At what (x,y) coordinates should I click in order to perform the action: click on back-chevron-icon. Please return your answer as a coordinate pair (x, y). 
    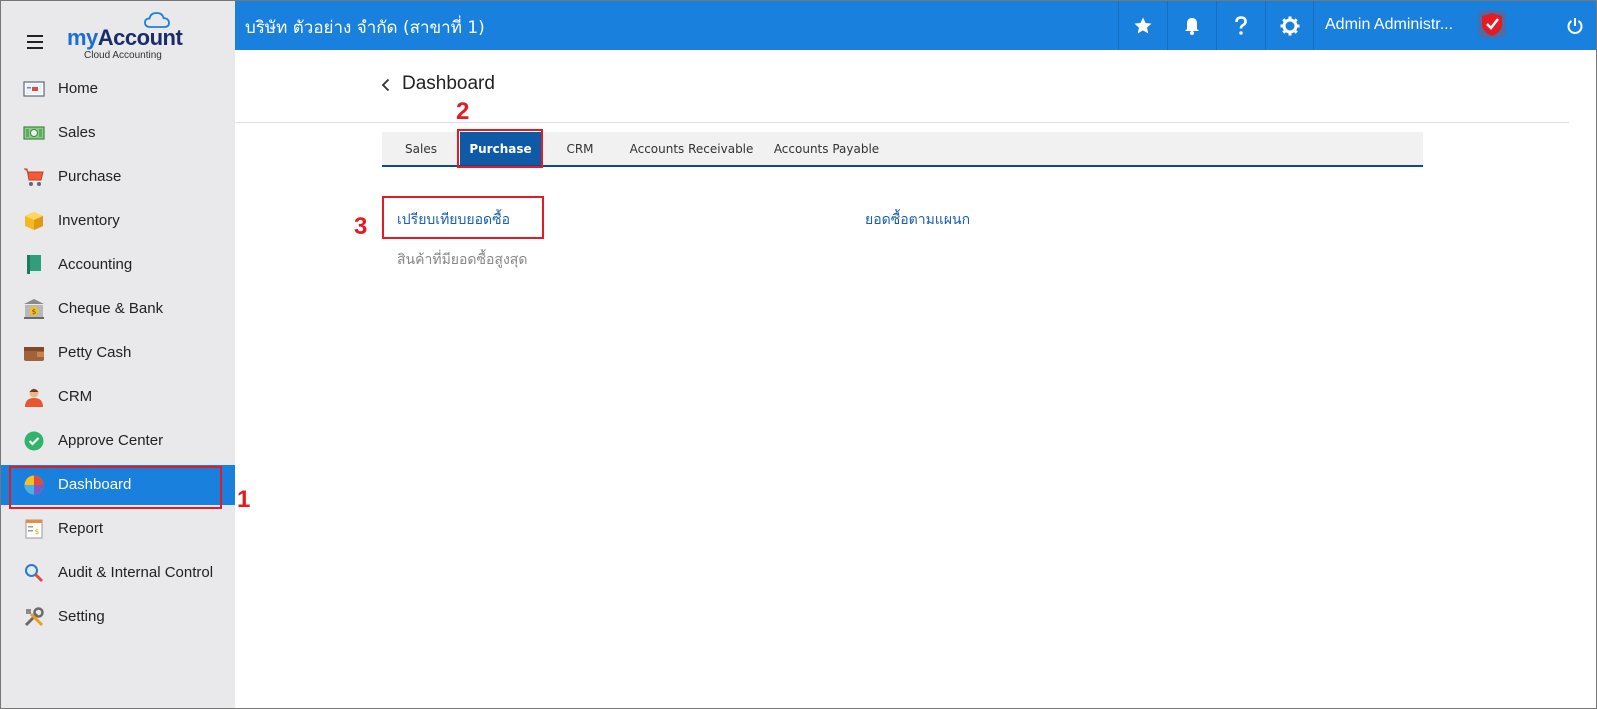
    Looking at the image, I should click on (386, 85).